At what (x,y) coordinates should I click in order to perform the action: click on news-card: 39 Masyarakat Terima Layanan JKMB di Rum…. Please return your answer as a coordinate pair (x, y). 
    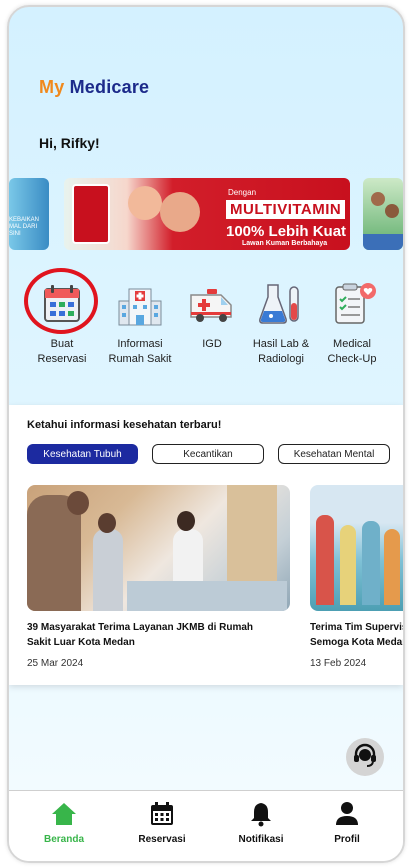
    Looking at the image, I should click on (158, 577).